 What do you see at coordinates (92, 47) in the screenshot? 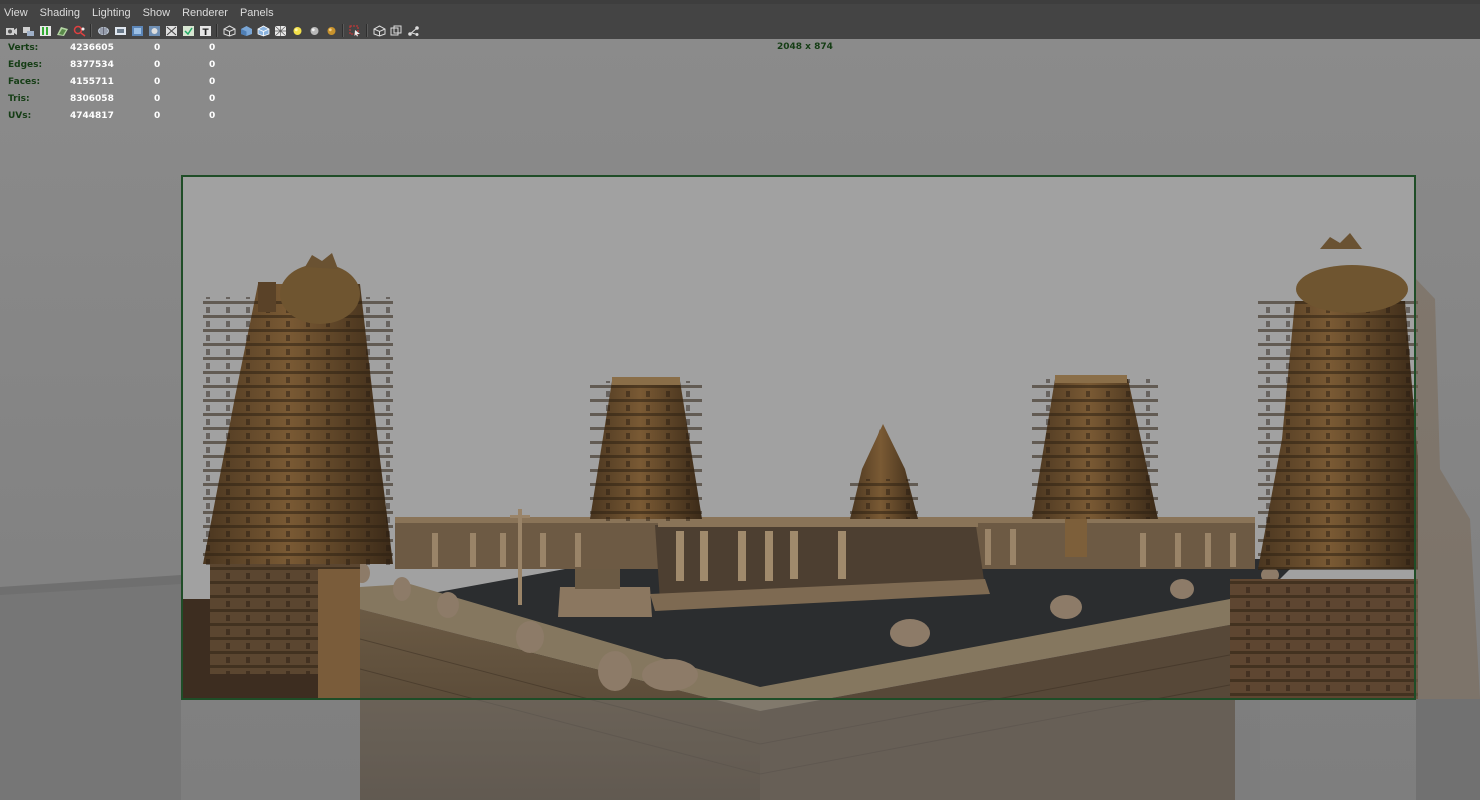
I see `hud-value: 4236605` at bounding box center [92, 47].